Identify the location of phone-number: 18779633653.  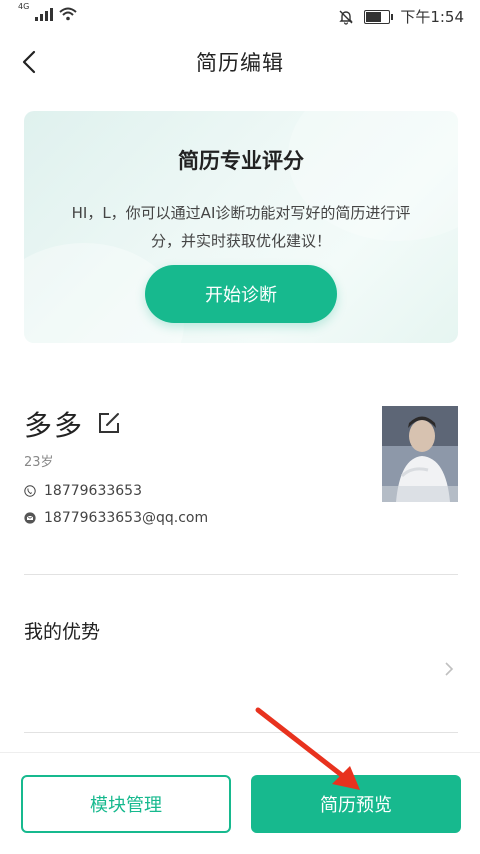
(93, 491).